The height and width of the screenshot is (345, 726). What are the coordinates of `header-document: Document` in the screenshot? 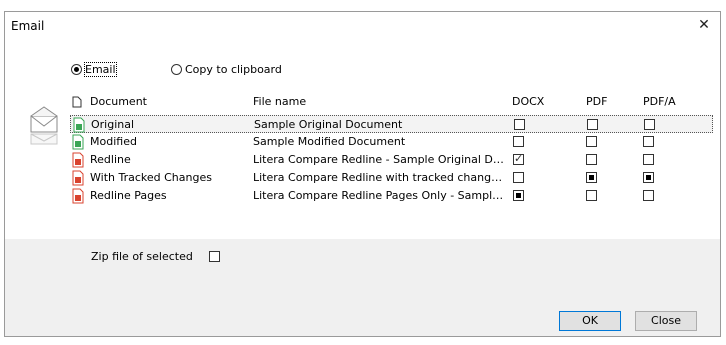 It's located at (118, 101).